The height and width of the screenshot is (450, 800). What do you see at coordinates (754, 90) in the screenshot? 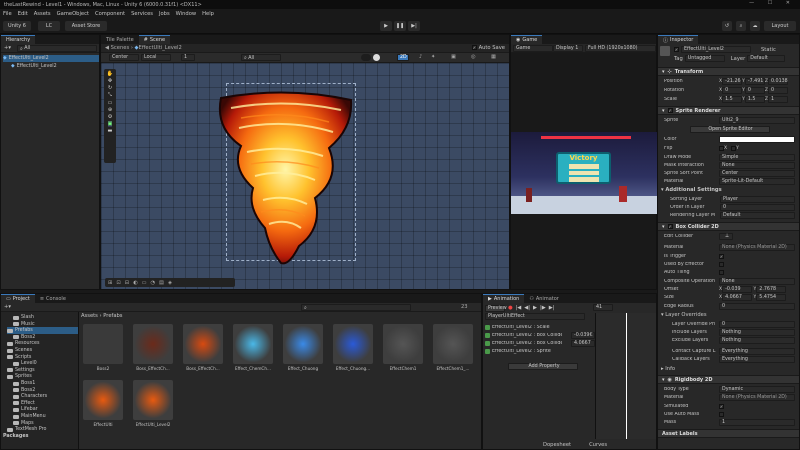
I see `rotation-y: 0` at bounding box center [754, 90].